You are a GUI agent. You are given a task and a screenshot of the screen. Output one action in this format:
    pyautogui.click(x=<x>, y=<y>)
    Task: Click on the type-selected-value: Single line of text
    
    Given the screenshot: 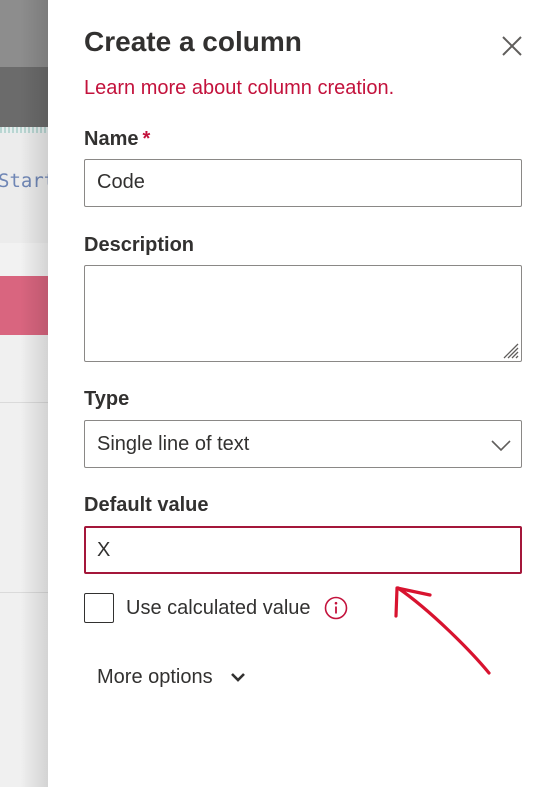 What is the action you would take?
    pyautogui.click(x=173, y=444)
    